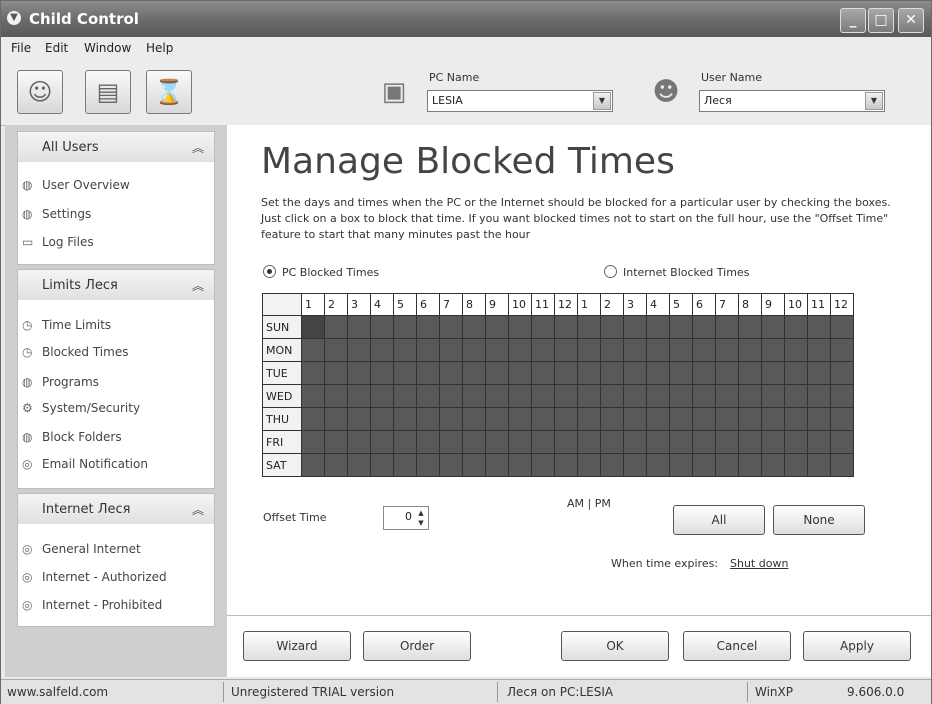  I want to click on chevron-down-icon: ▼, so click(874, 101).